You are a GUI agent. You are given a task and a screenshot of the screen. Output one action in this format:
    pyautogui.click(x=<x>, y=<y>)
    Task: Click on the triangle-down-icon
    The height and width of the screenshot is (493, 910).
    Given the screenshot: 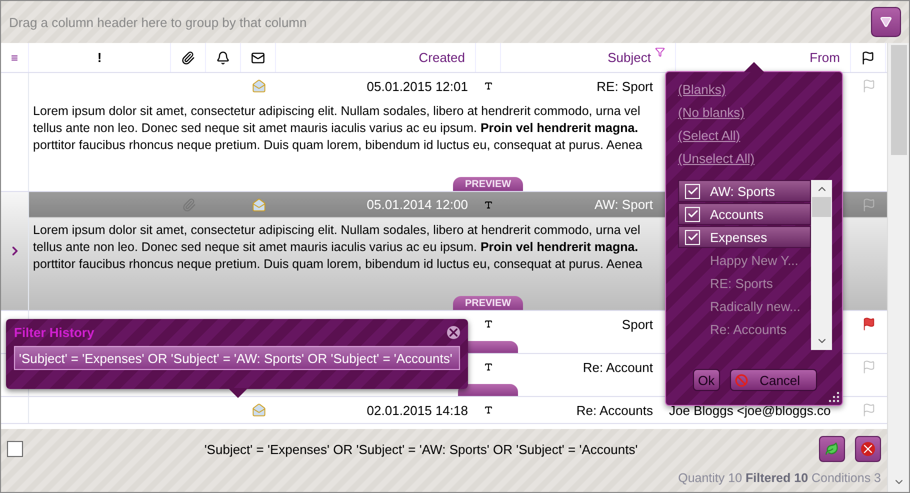 What is the action you would take?
    pyautogui.click(x=886, y=22)
    